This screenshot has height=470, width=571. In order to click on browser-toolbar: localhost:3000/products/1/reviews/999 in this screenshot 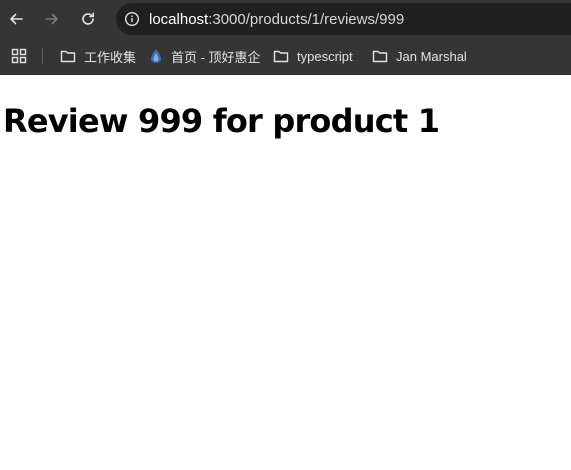, I will do `click(285, 19)`.